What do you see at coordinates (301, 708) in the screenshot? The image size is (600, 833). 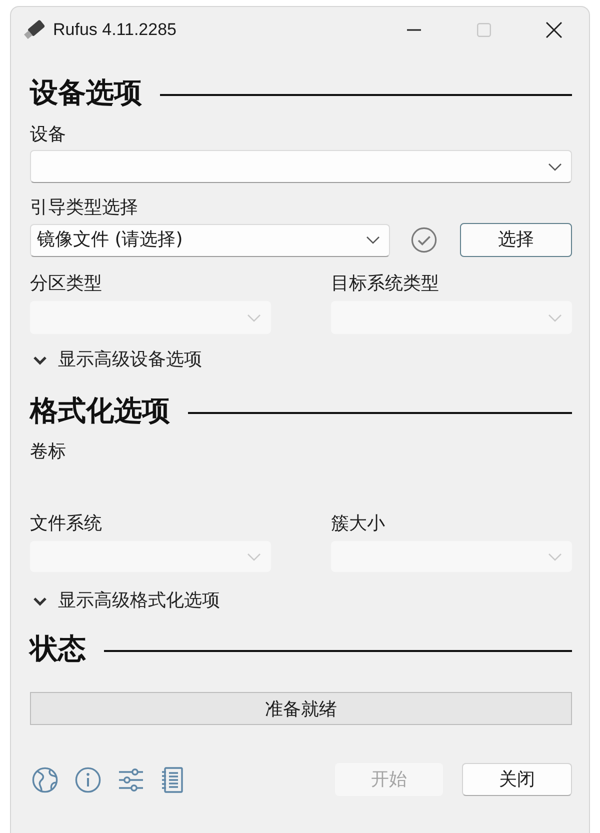 I see `status-bar: 准备就绪` at bounding box center [301, 708].